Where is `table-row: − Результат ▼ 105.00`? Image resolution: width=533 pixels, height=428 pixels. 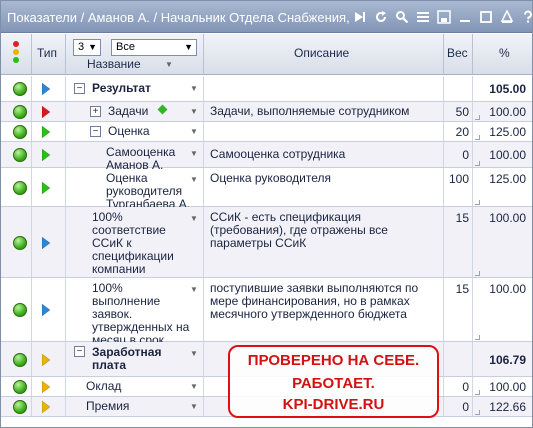 table-row: − Результат ▼ 105.00 is located at coordinates (266, 89).